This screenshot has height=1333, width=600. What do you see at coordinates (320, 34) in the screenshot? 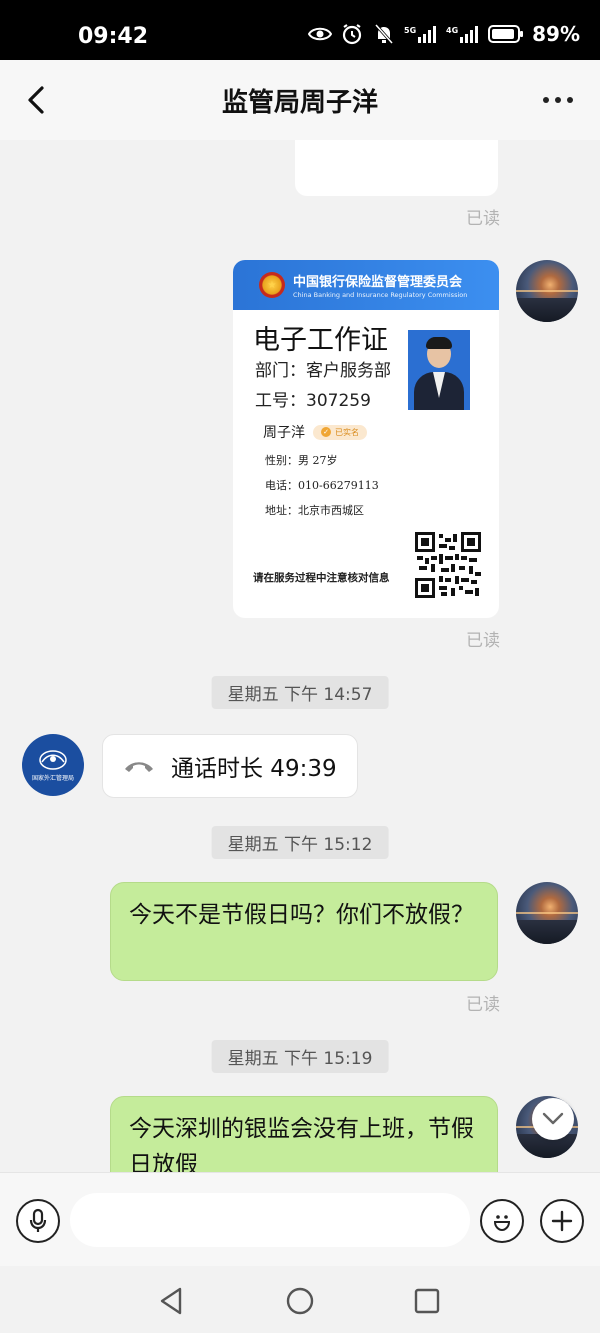
I see `eye-icon` at bounding box center [320, 34].